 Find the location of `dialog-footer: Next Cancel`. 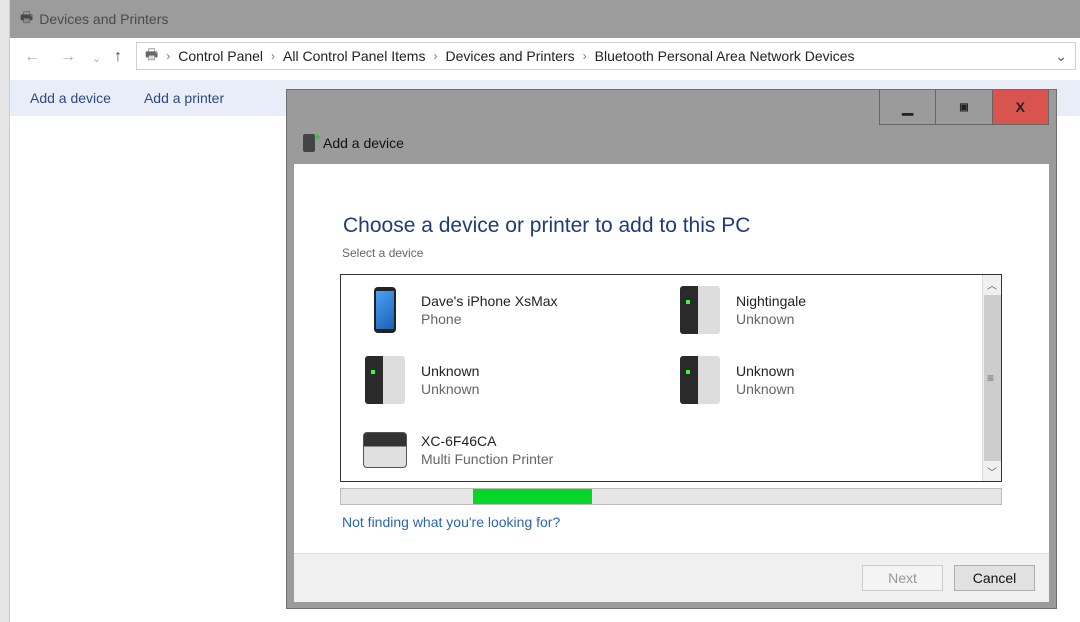

dialog-footer: Next Cancel is located at coordinates (671, 577).